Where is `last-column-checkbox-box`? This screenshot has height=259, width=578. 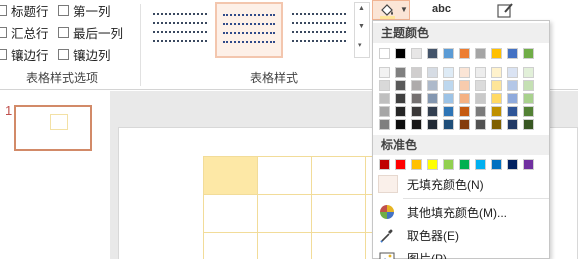
last-column-checkbox-box is located at coordinates (63, 32).